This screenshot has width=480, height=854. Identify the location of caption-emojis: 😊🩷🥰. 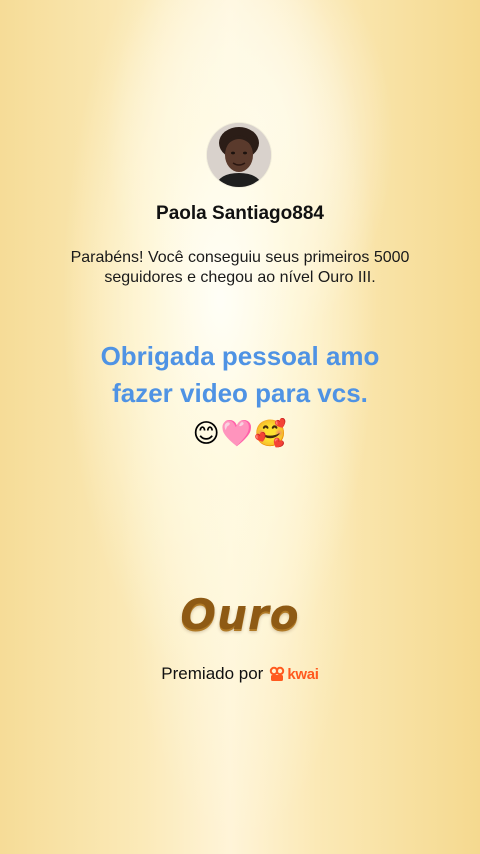
(240, 433).